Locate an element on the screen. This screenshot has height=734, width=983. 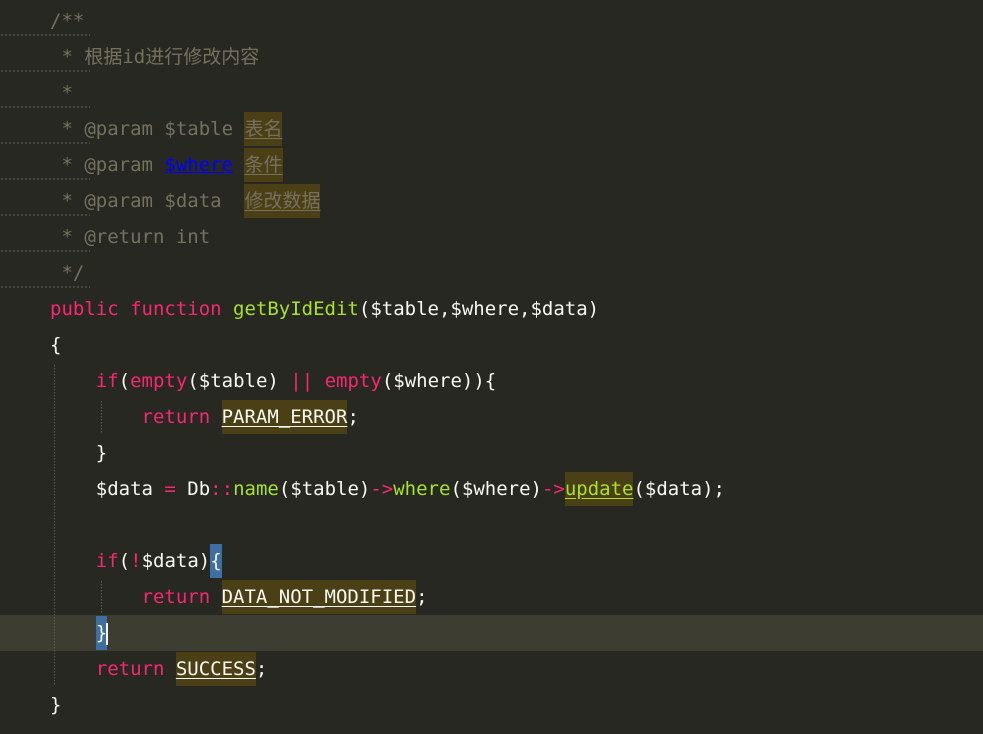
code-token: $data is located at coordinates (107, 489).